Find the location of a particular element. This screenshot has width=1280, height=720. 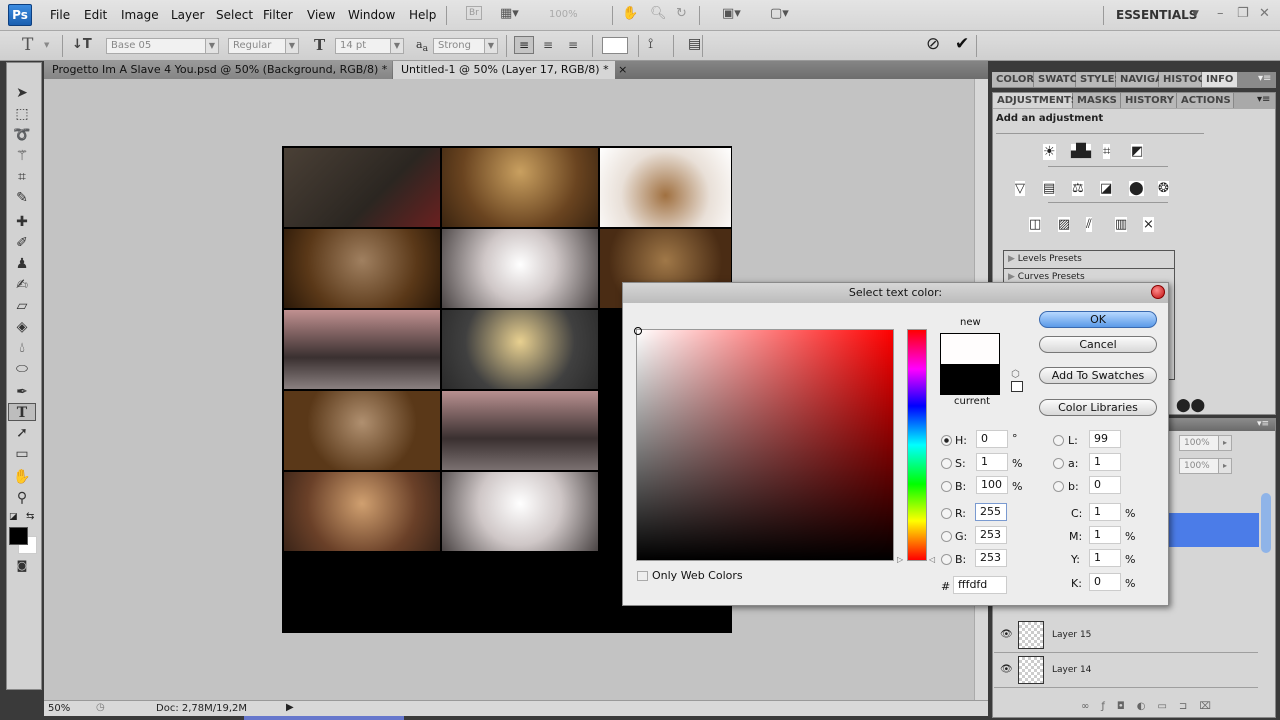

gamut-cube-icon: ⬡ is located at coordinates (1015, 374).